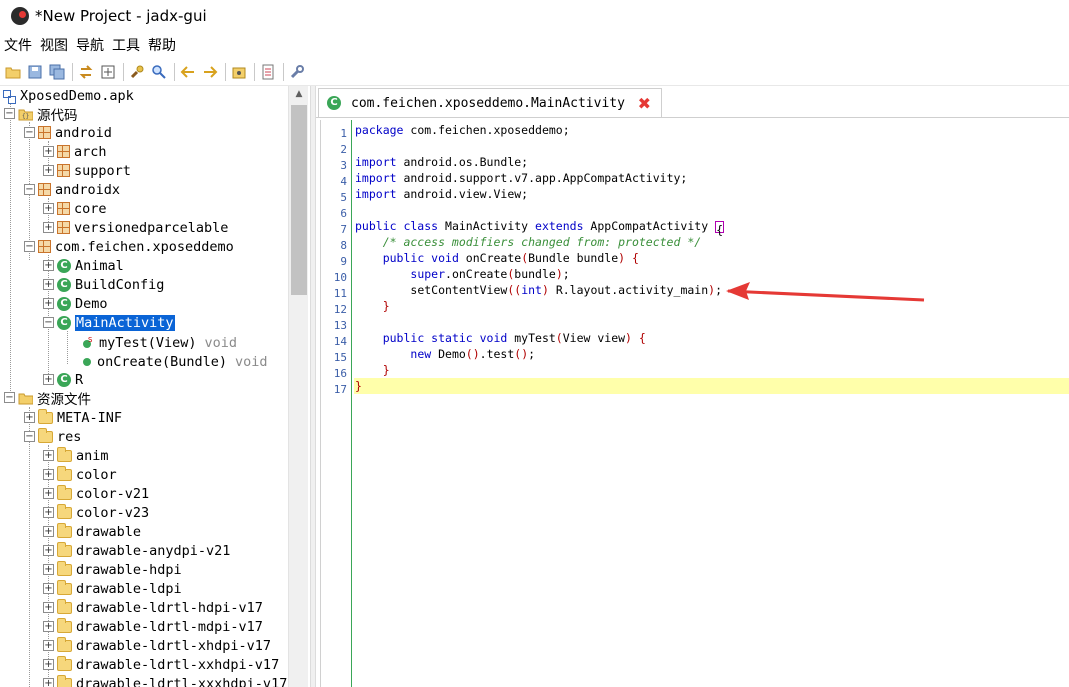 This screenshot has width=1069, height=687. What do you see at coordinates (297, 72) in the screenshot?
I see `preferences-icon` at bounding box center [297, 72].